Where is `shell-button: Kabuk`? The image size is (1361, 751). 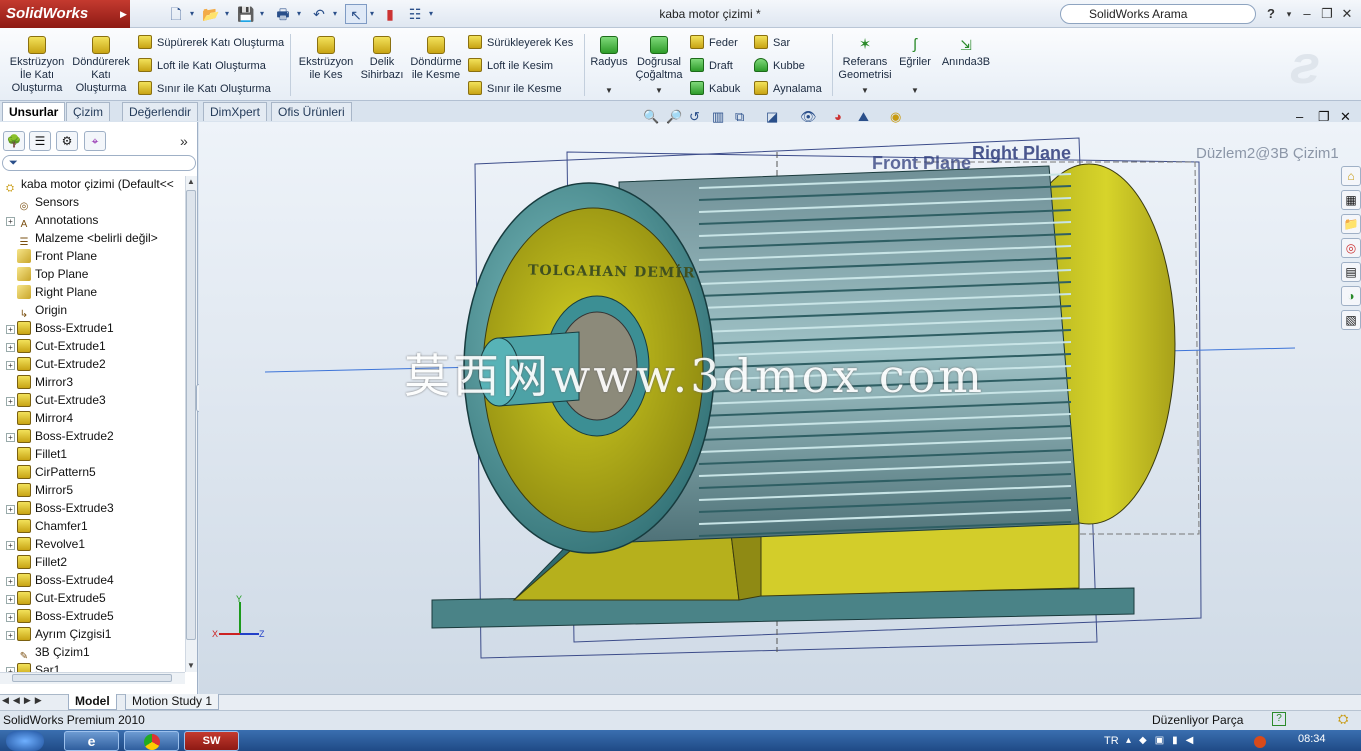 shell-button: Kabuk is located at coordinates (715, 89).